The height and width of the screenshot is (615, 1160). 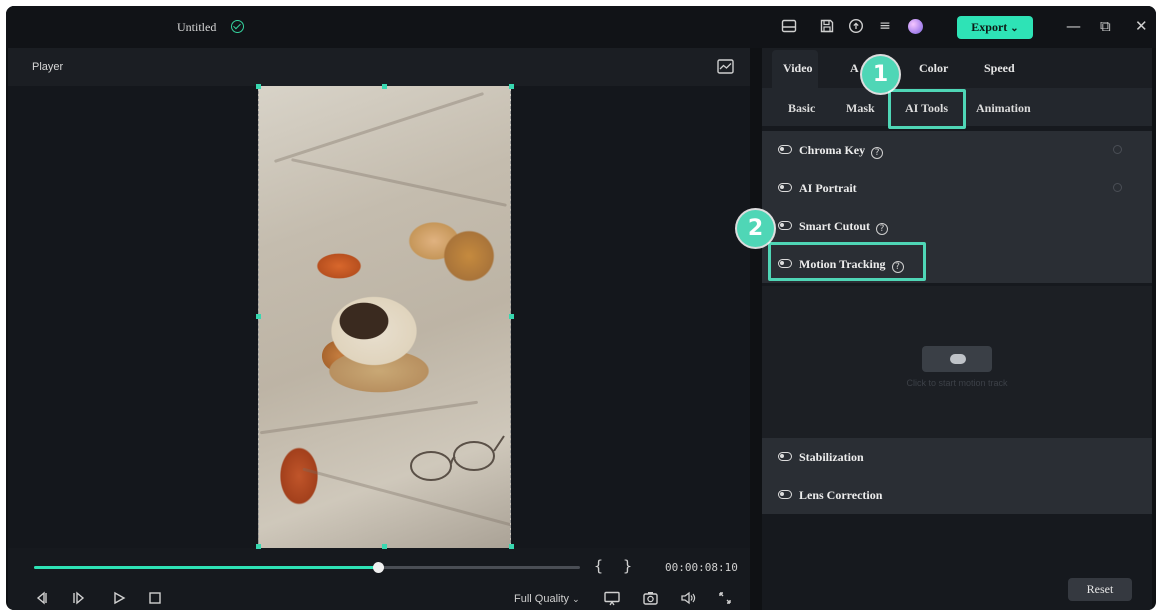 I want to click on motion-tracking-area: Click to start motion track, so click(x=957, y=362).